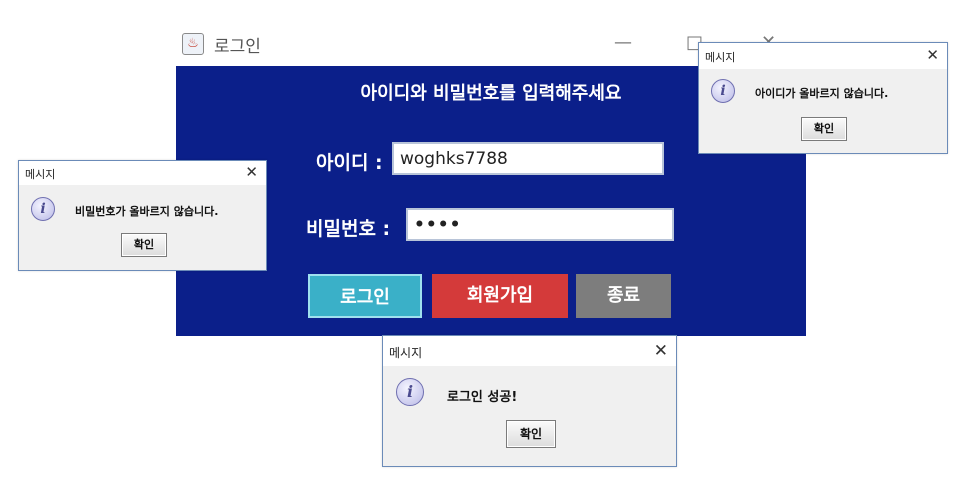  What do you see at coordinates (237, 47) in the screenshot?
I see `window-title: 로그인` at bounding box center [237, 47].